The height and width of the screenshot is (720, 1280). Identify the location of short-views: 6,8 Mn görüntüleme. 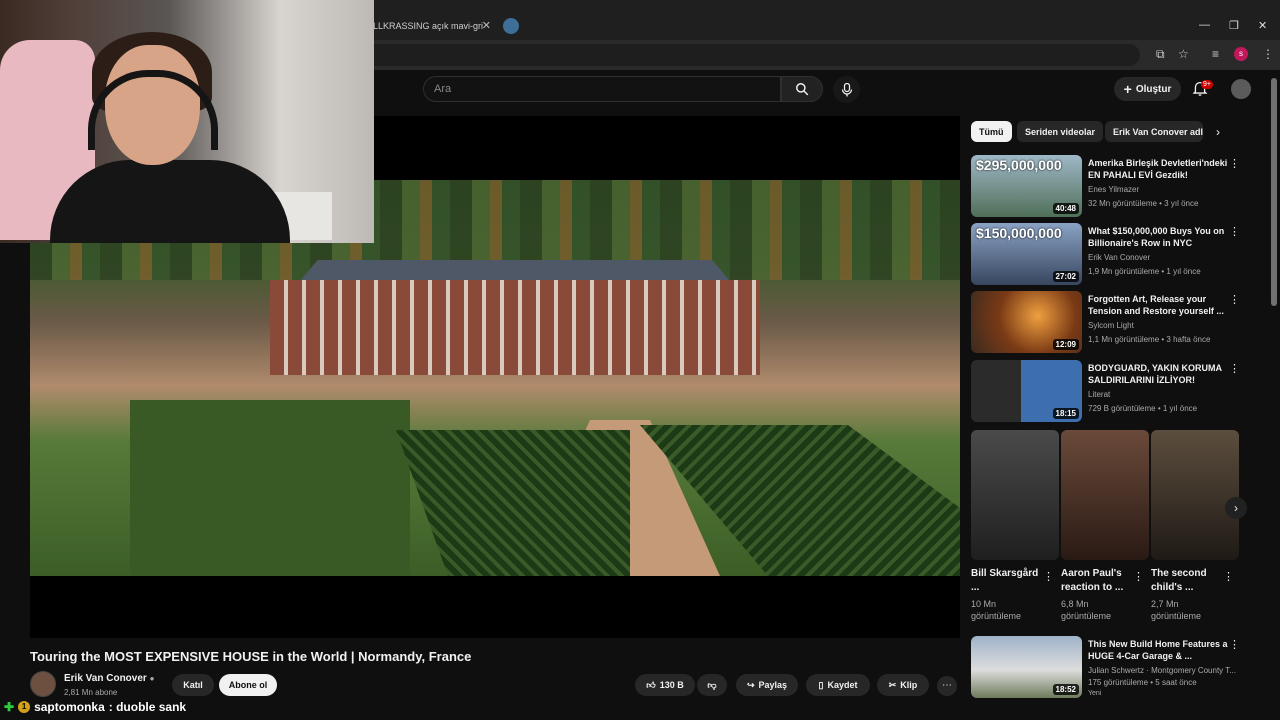
(1086, 610).